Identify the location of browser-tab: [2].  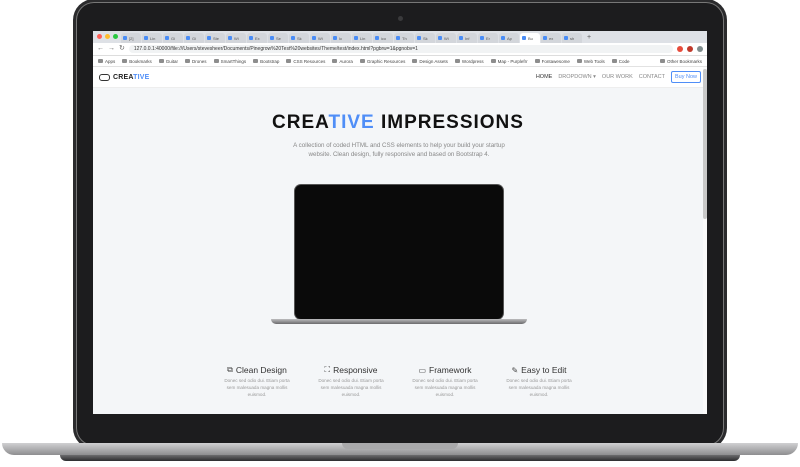
(131, 38).